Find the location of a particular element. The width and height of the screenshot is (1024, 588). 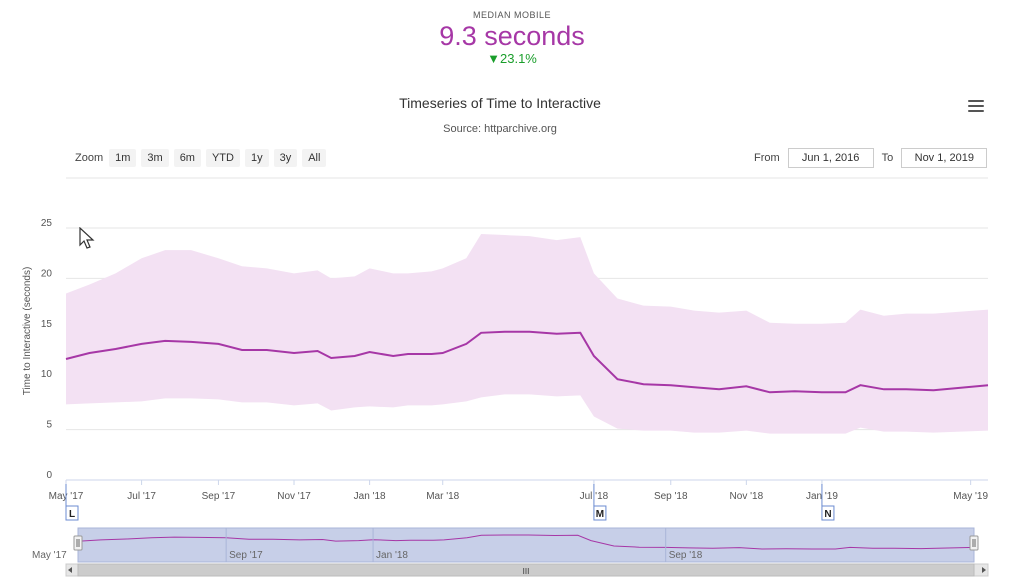

flags: L M N is located at coordinates (450, 502).